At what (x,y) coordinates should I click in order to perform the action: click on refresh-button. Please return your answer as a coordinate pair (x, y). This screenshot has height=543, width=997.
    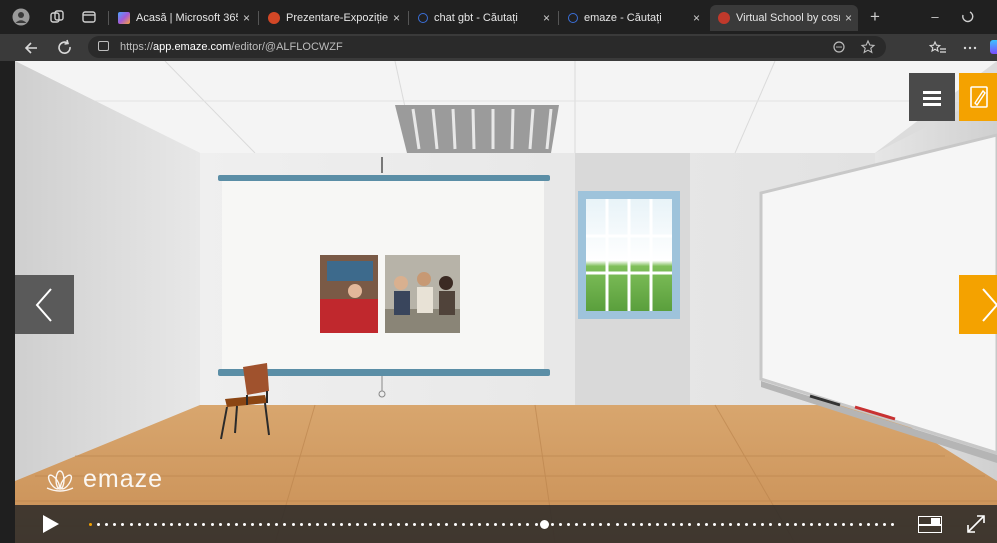
    Looking at the image, I should click on (65, 48).